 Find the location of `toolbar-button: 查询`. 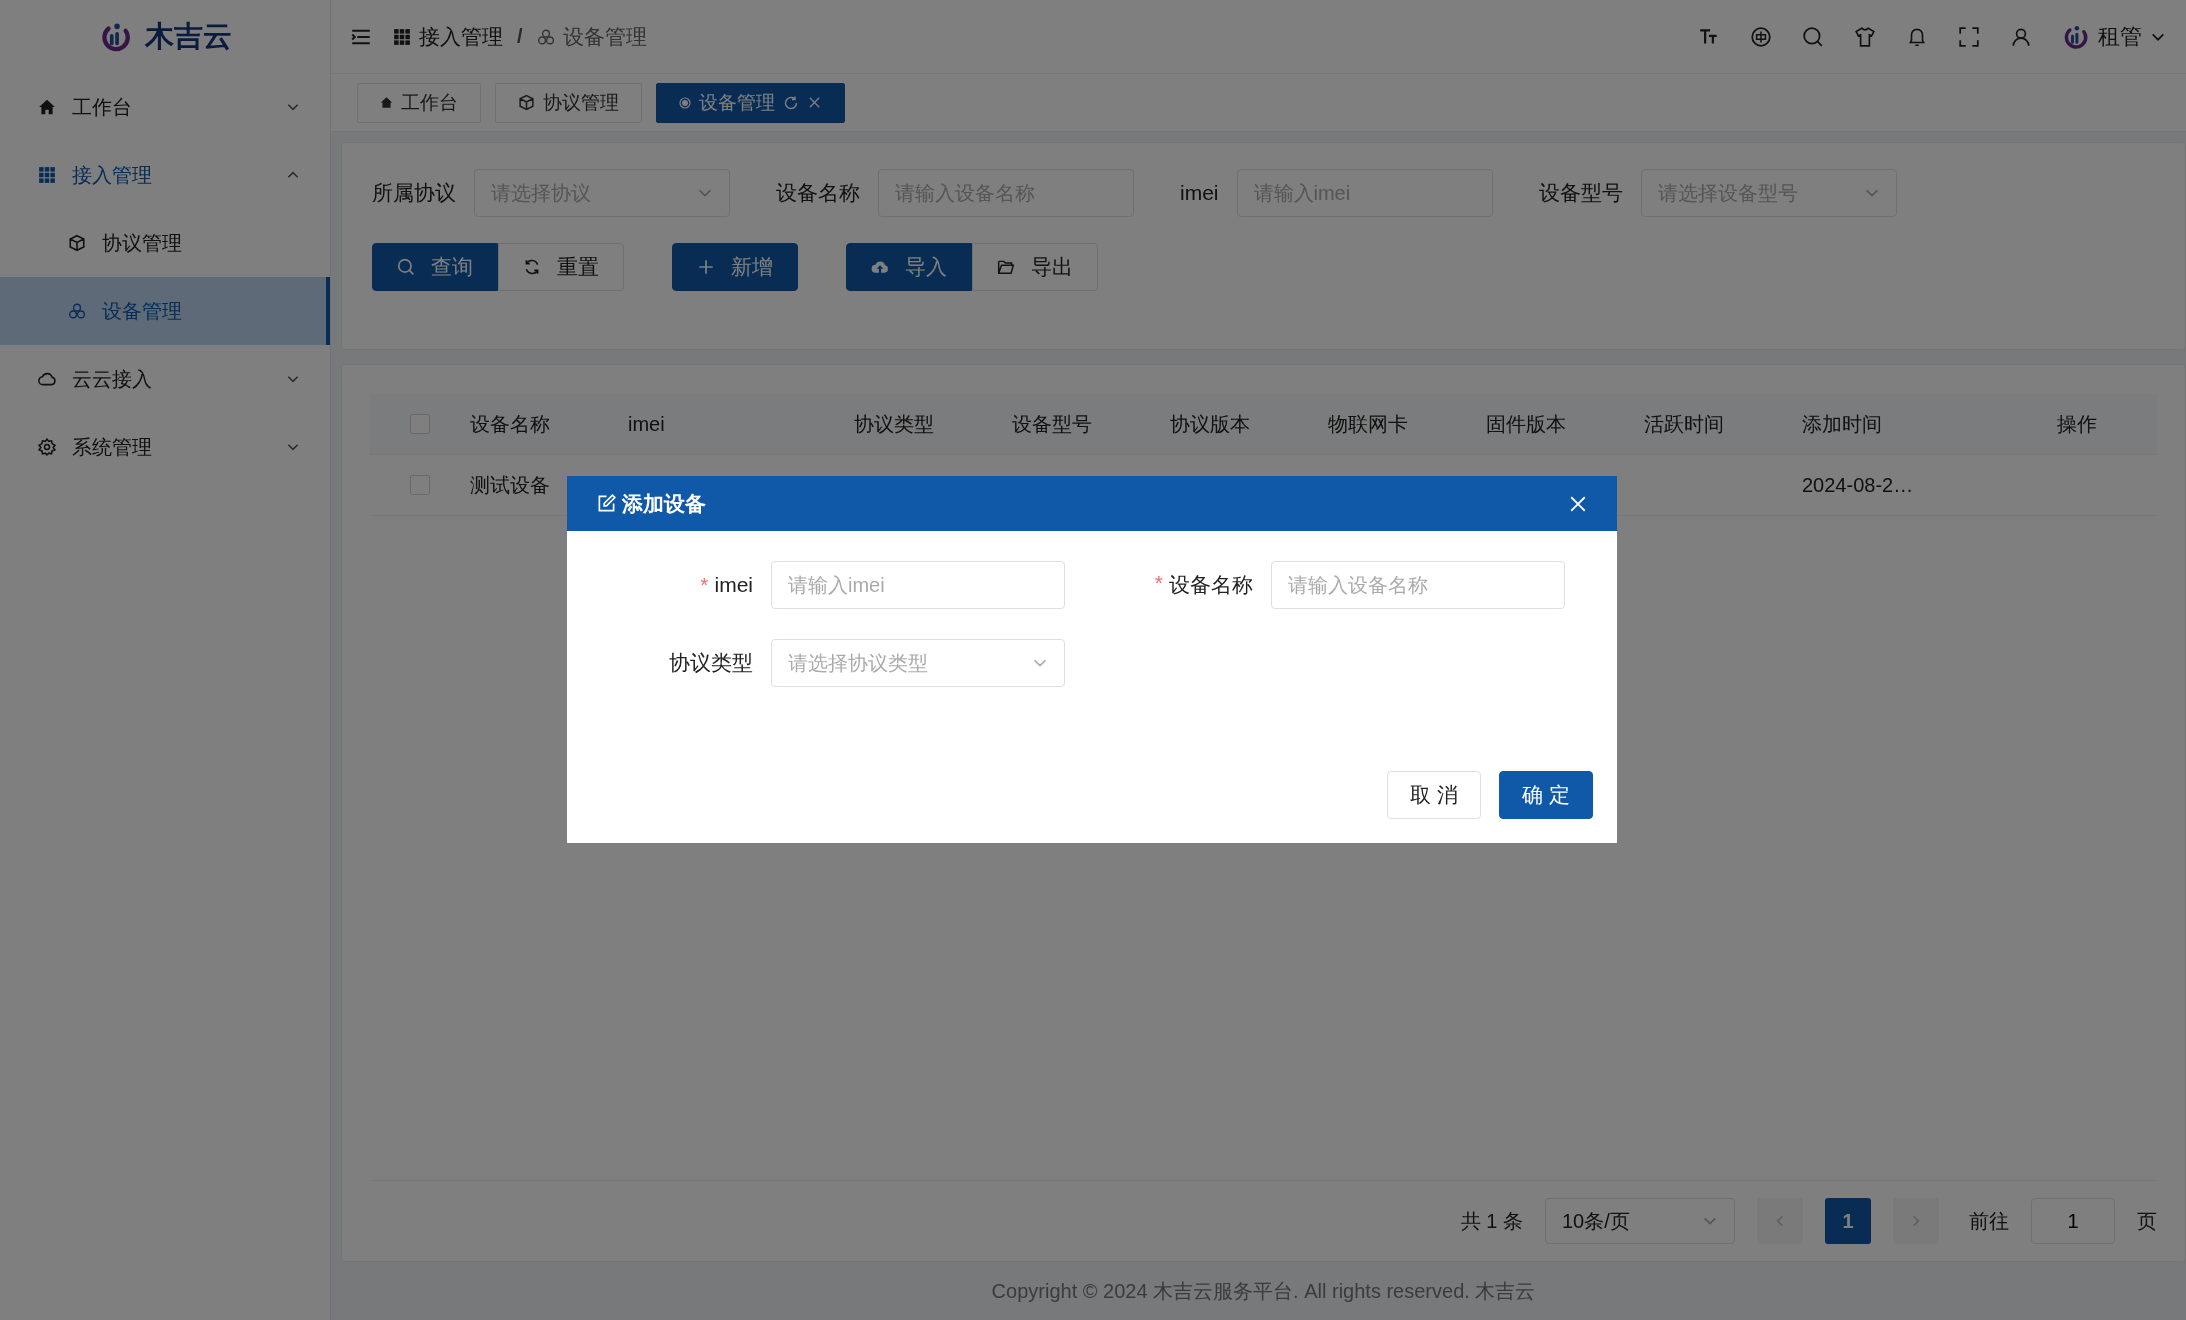

toolbar-button: 查询 is located at coordinates (435, 267).